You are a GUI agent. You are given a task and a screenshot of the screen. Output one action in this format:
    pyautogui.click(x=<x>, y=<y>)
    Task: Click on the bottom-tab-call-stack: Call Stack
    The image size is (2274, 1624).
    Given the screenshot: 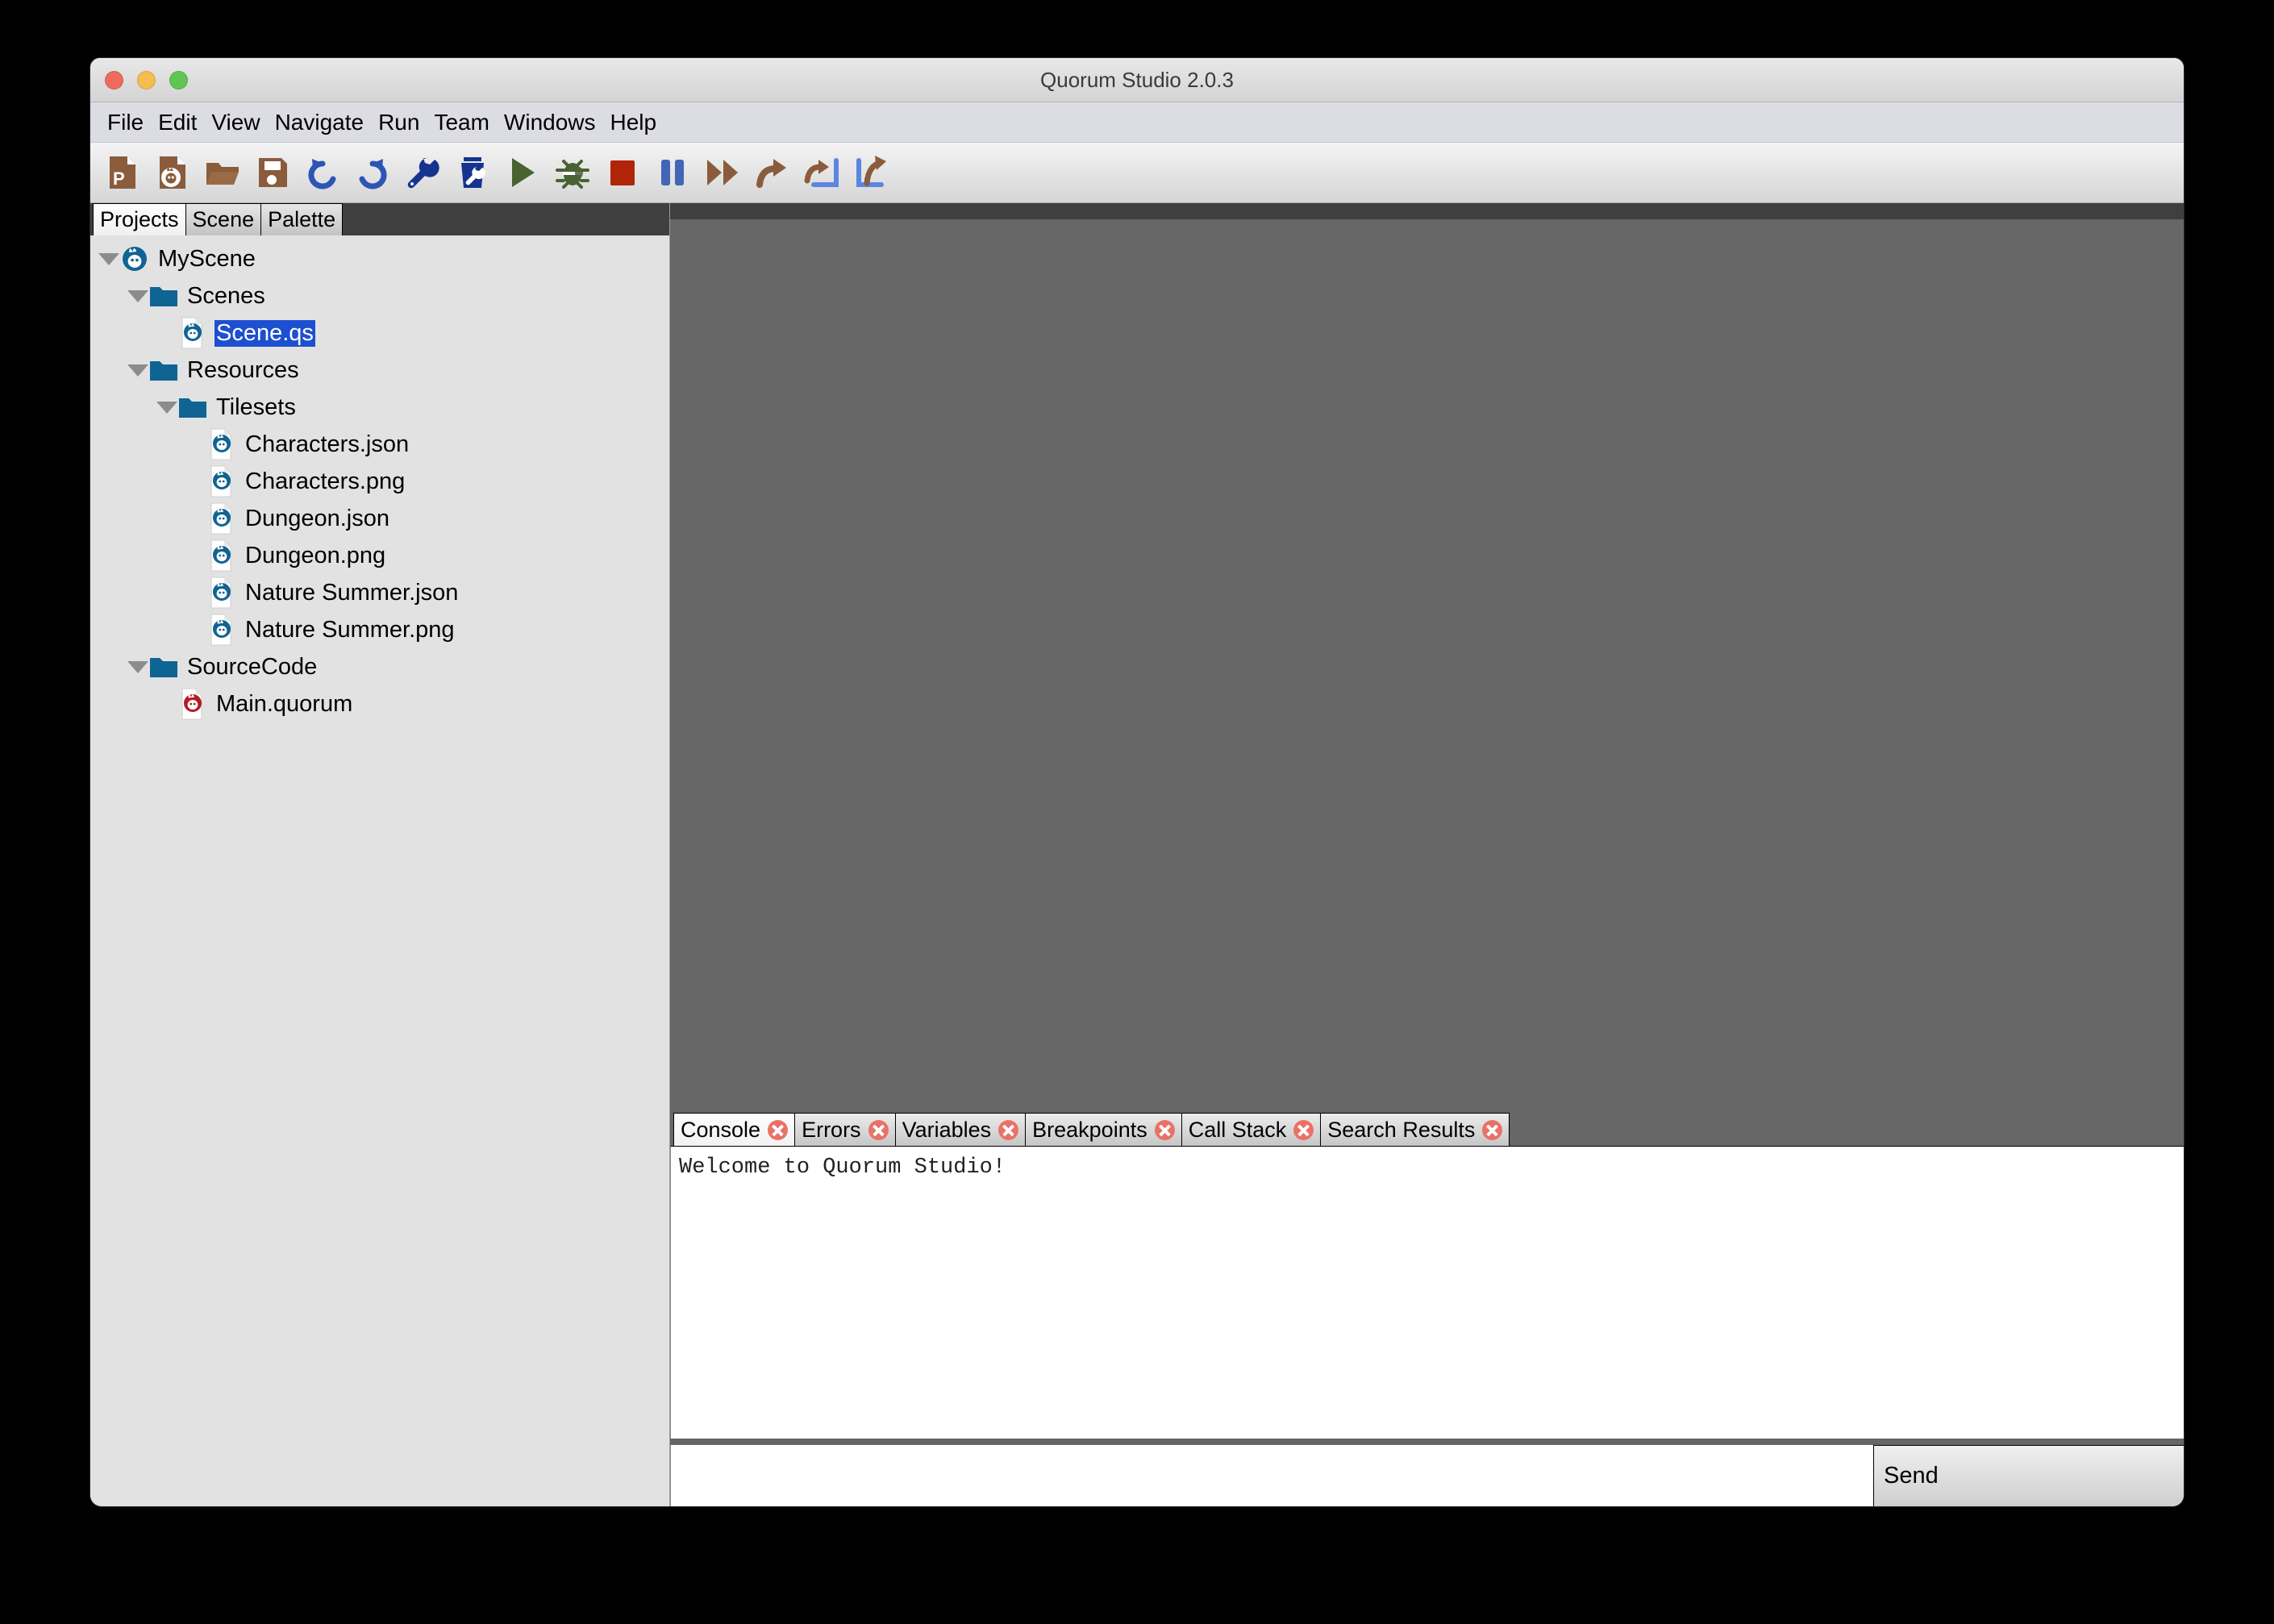 What is the action you would take?
    pyautogui.click(x=1251, y=1129)
    